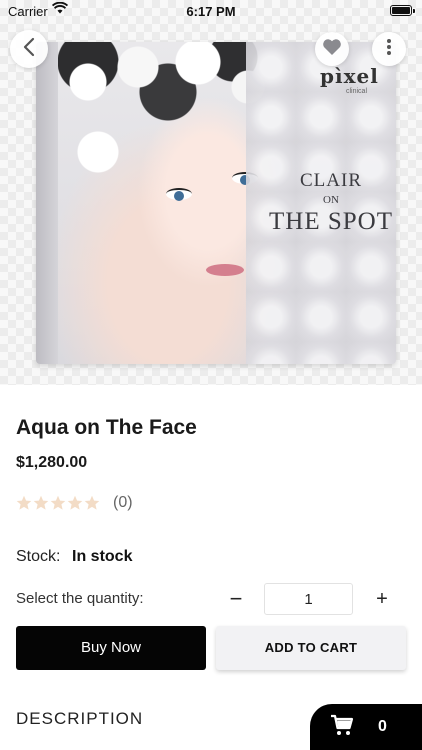 Image resolution: width=422 pixels, height=750 pixels. What do you see at coordinates (342, 727) in the screenshot?
I see `cart-icon` at bounding box center [342, 727].